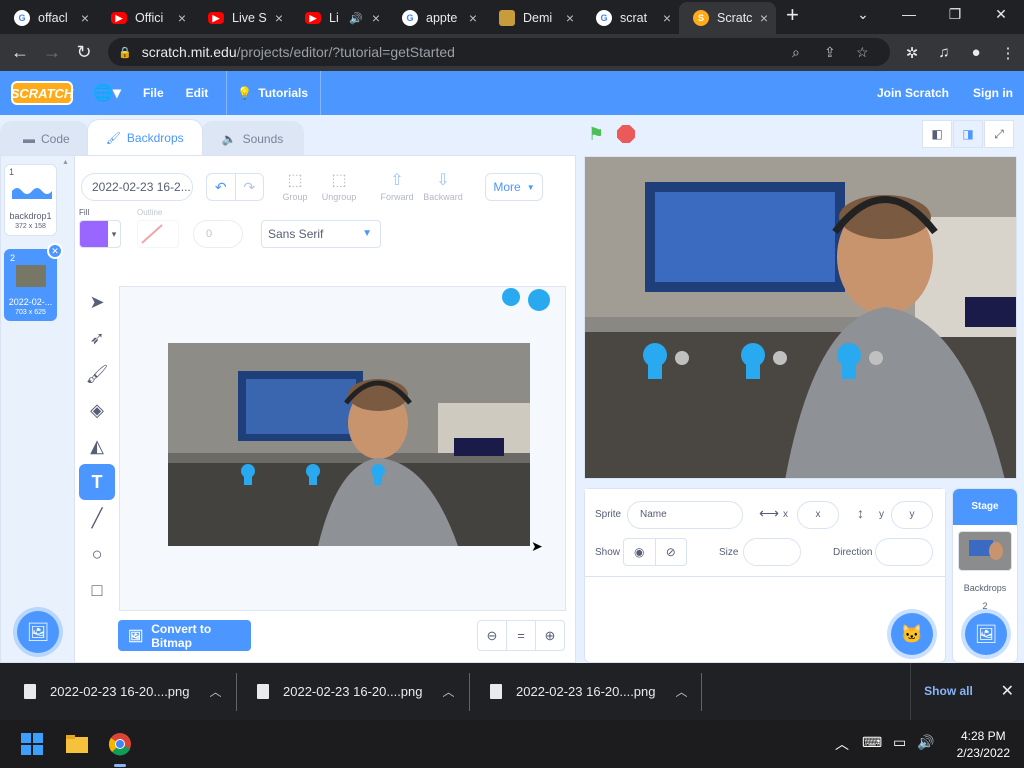  What do you see at coordinates (520, 635) in the screenshot?
I see `zoom-reset-button: =` at bounding box center [520, 635].